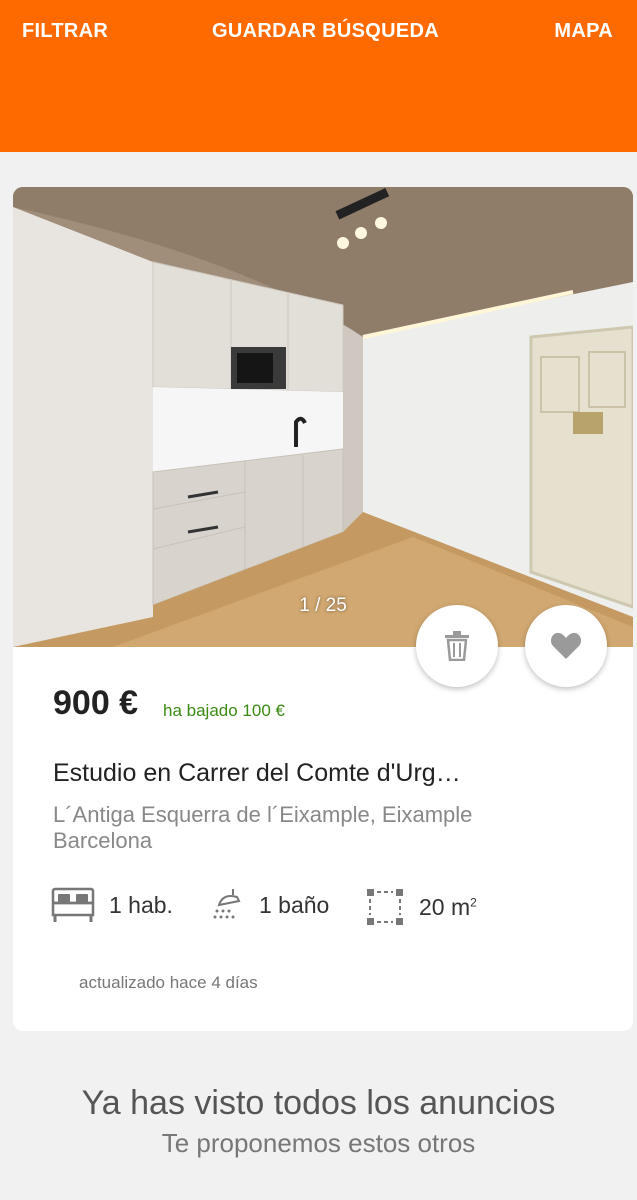 Image resolution: width=637 pixels, height=1200 pixels. I want to click on location-city: Barcelona, so click(103, 840).